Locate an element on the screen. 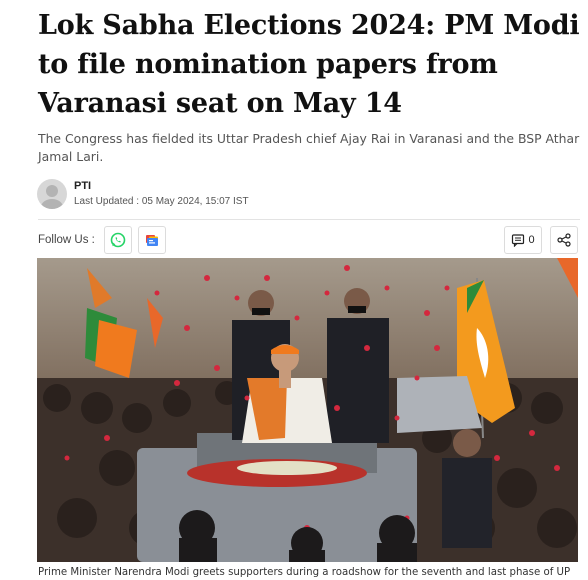 This screenshot has height=580, width=588. share-button is located at coordinates (564, 240).